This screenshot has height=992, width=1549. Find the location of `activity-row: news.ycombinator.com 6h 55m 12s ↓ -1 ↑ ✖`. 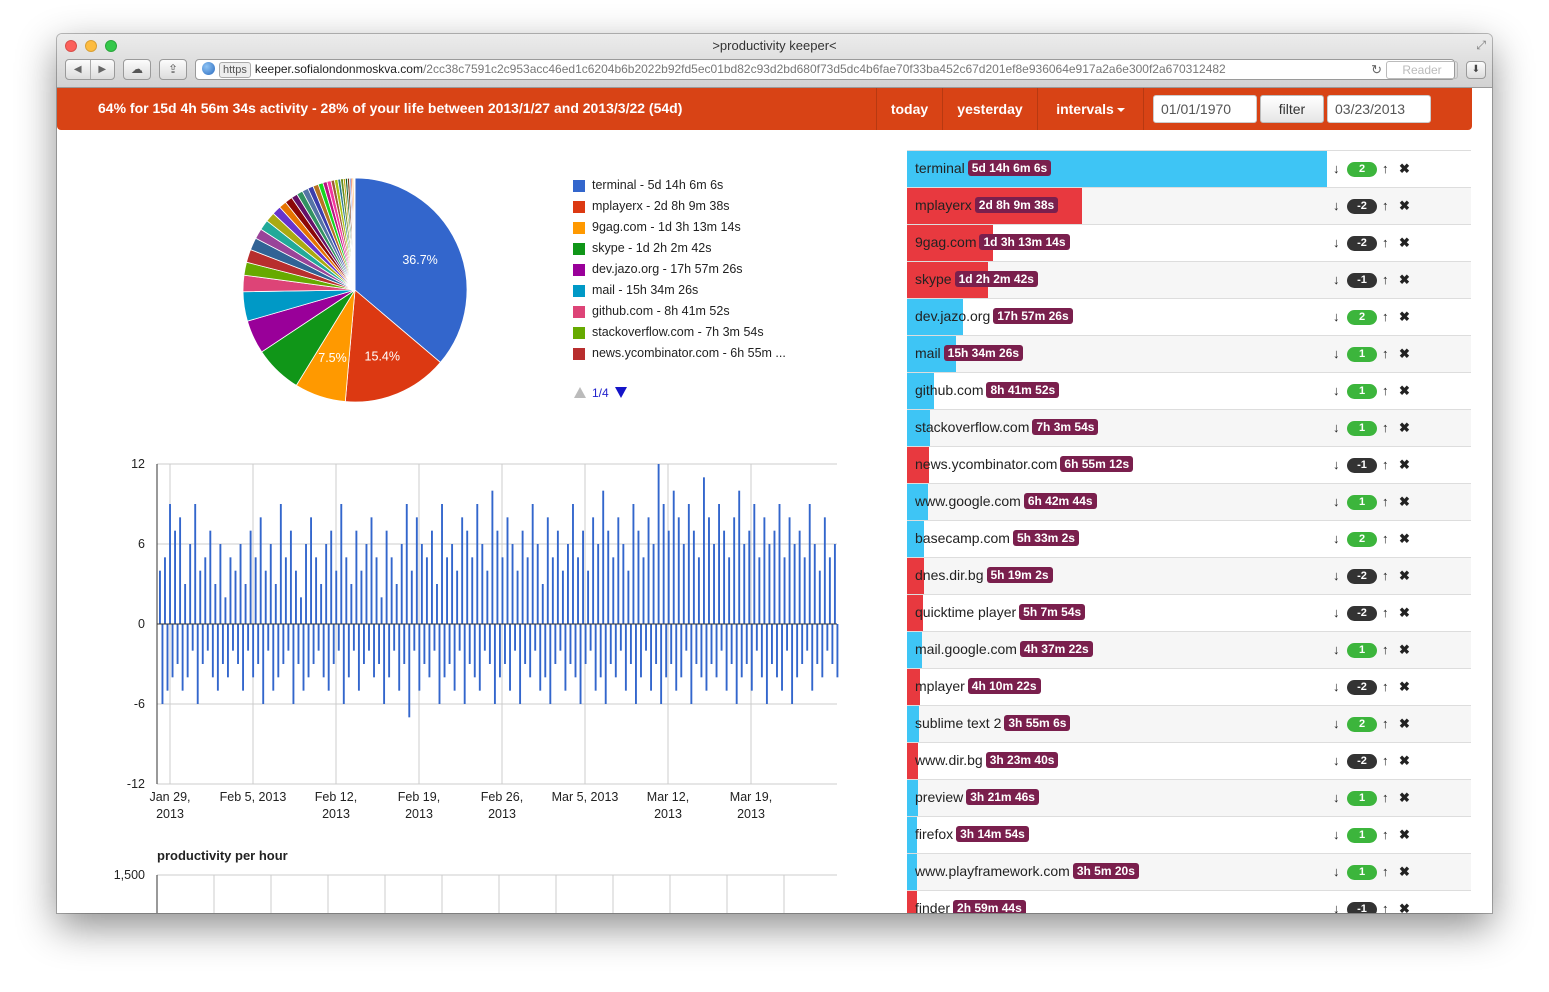

activity-row: news.ycombinator.com 6h 55m 12s ↓ -1 ↑ ✖ is located at coordinates (1189, 464).